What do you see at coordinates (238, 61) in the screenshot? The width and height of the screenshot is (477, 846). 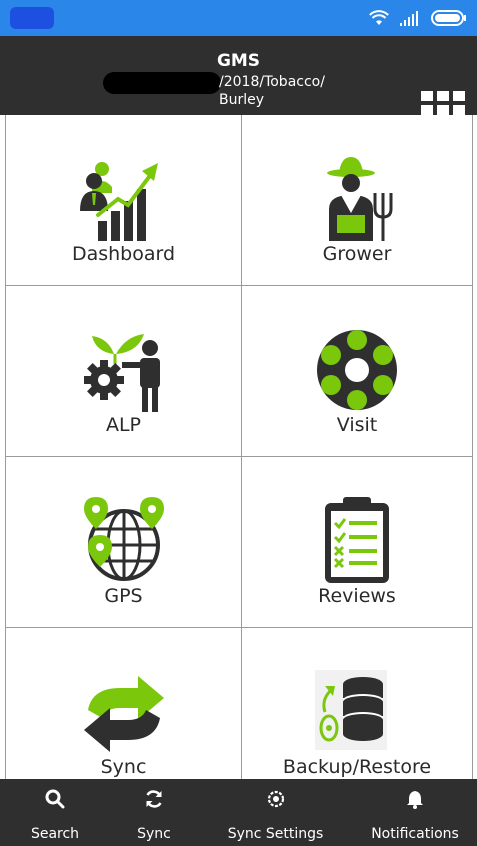 I see `app-title: GMS` at bounding box center [238, 61].